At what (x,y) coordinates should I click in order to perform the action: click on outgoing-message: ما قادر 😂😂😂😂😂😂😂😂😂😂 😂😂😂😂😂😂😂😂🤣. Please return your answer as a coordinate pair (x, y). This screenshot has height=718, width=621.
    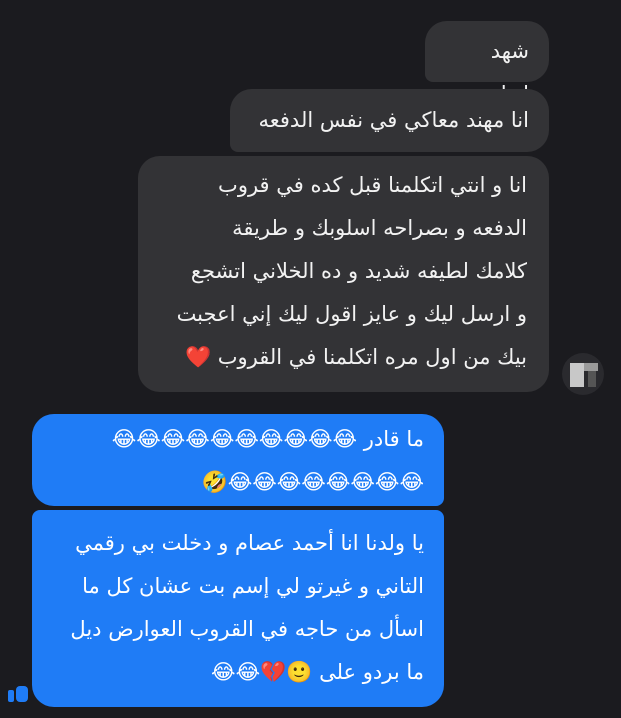
    Looking at the image, I should click on (238, 460).